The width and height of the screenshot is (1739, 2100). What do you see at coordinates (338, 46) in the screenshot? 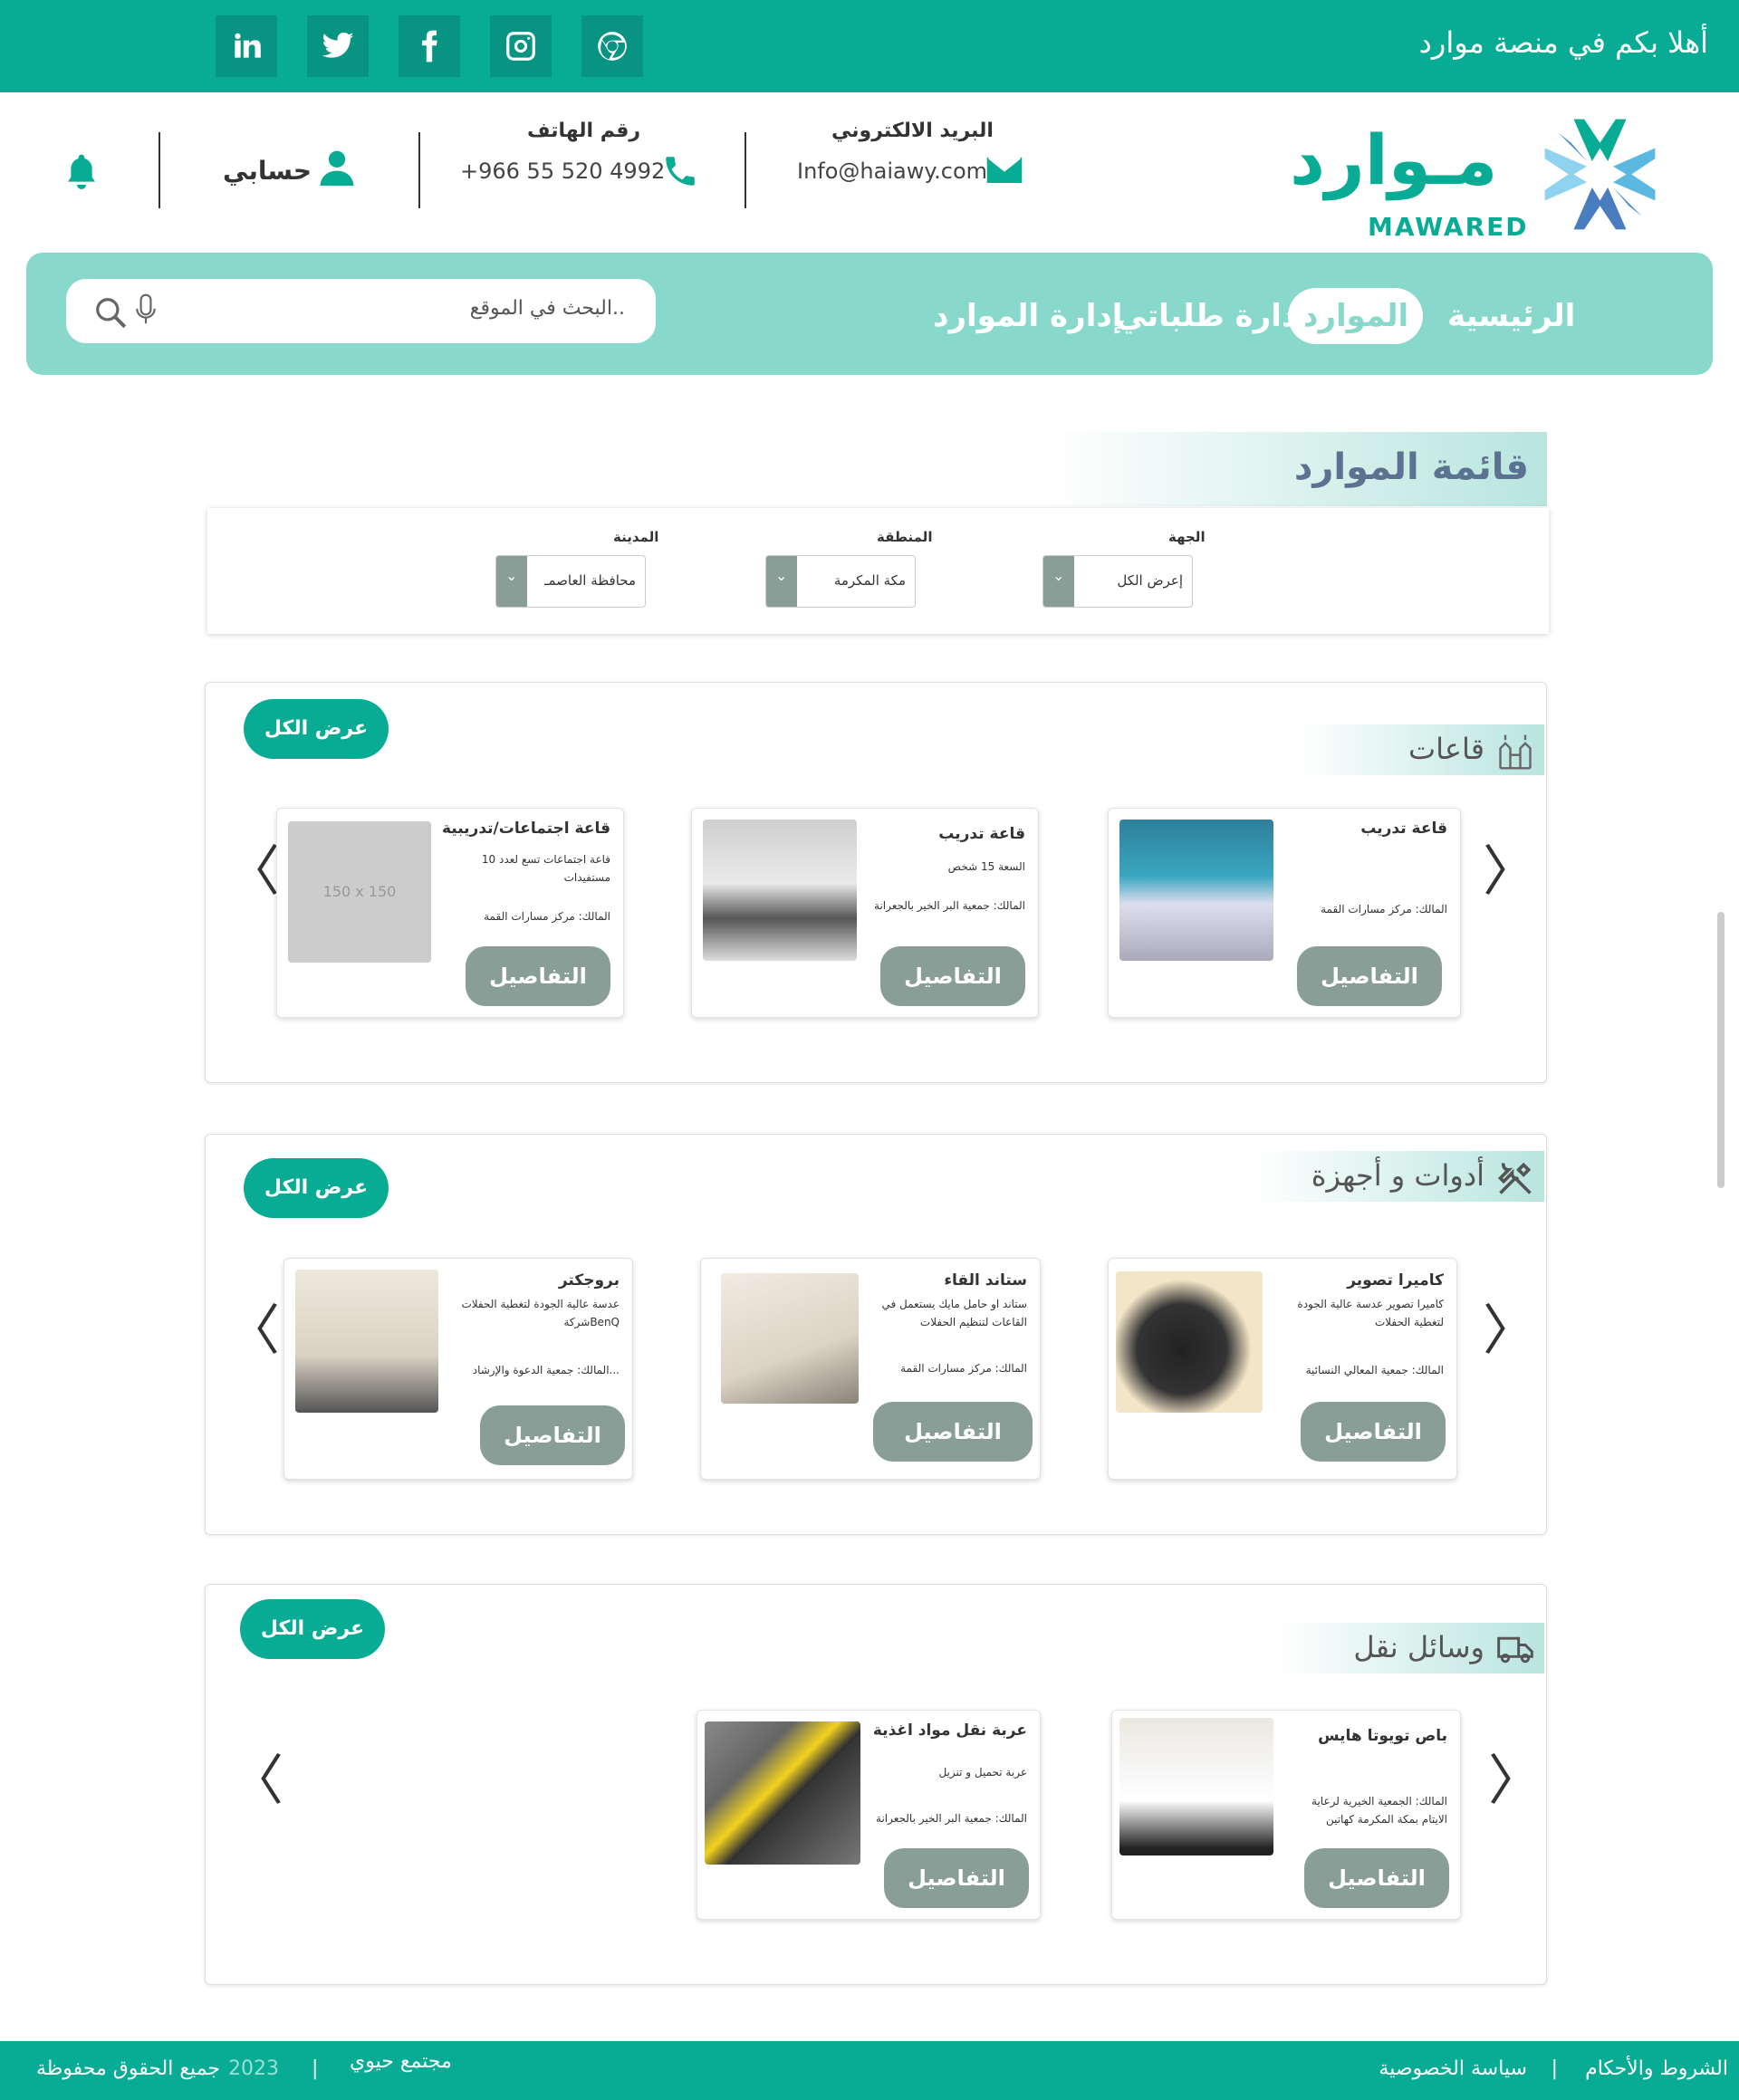
I see `twitter-icon` at bounding box center [338, 46].